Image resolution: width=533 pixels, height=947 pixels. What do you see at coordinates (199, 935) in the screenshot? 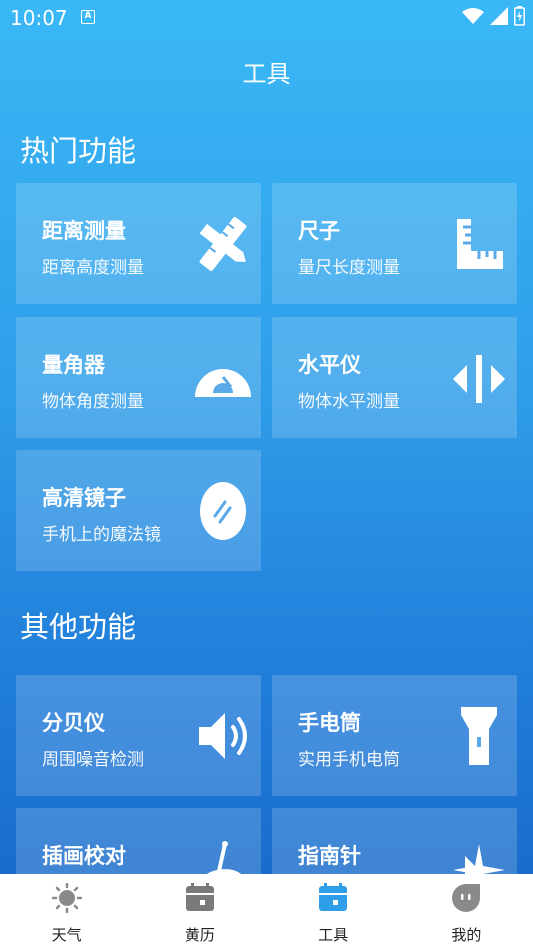
I see `tab-label: 黄历` at bounding box center [199, 935].